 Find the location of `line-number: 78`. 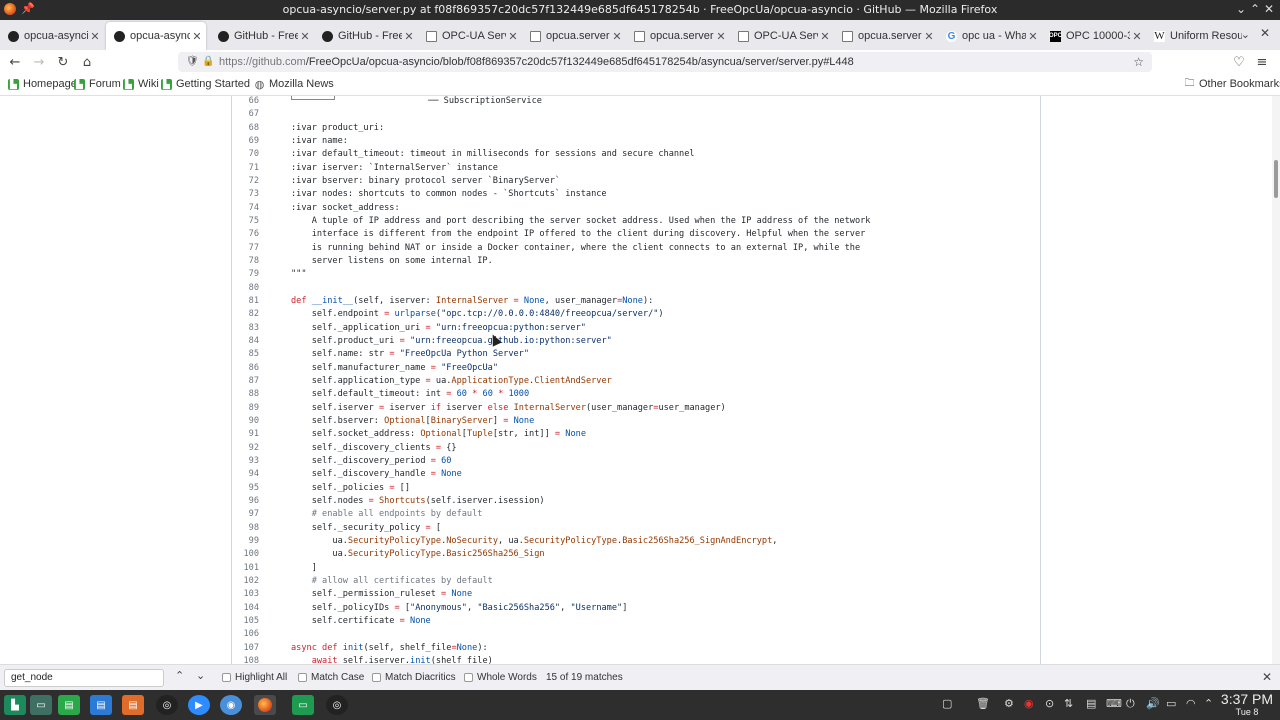

line-number: 78 is located at coordinates (245, 261).